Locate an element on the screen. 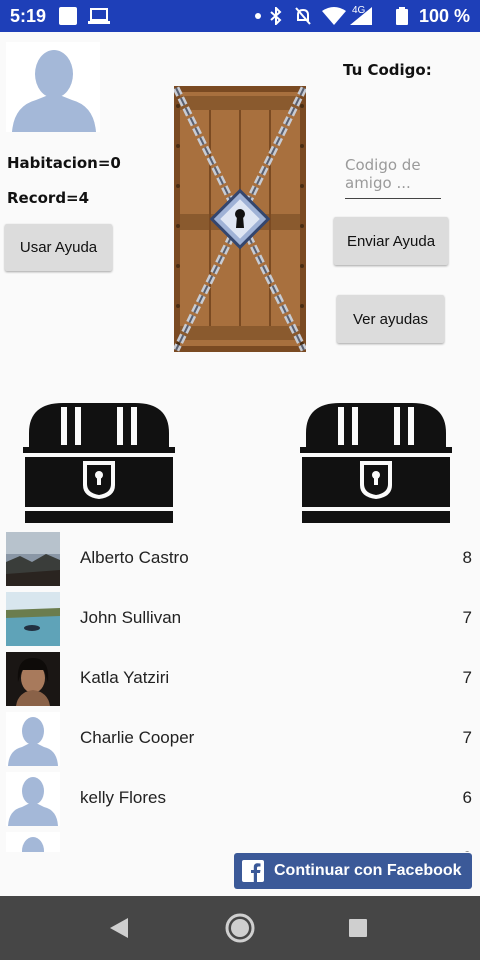 Image resolution: width=480 pixels, height=960 pixels. player-name: kelly Flores is located at coordinates (123, 797).